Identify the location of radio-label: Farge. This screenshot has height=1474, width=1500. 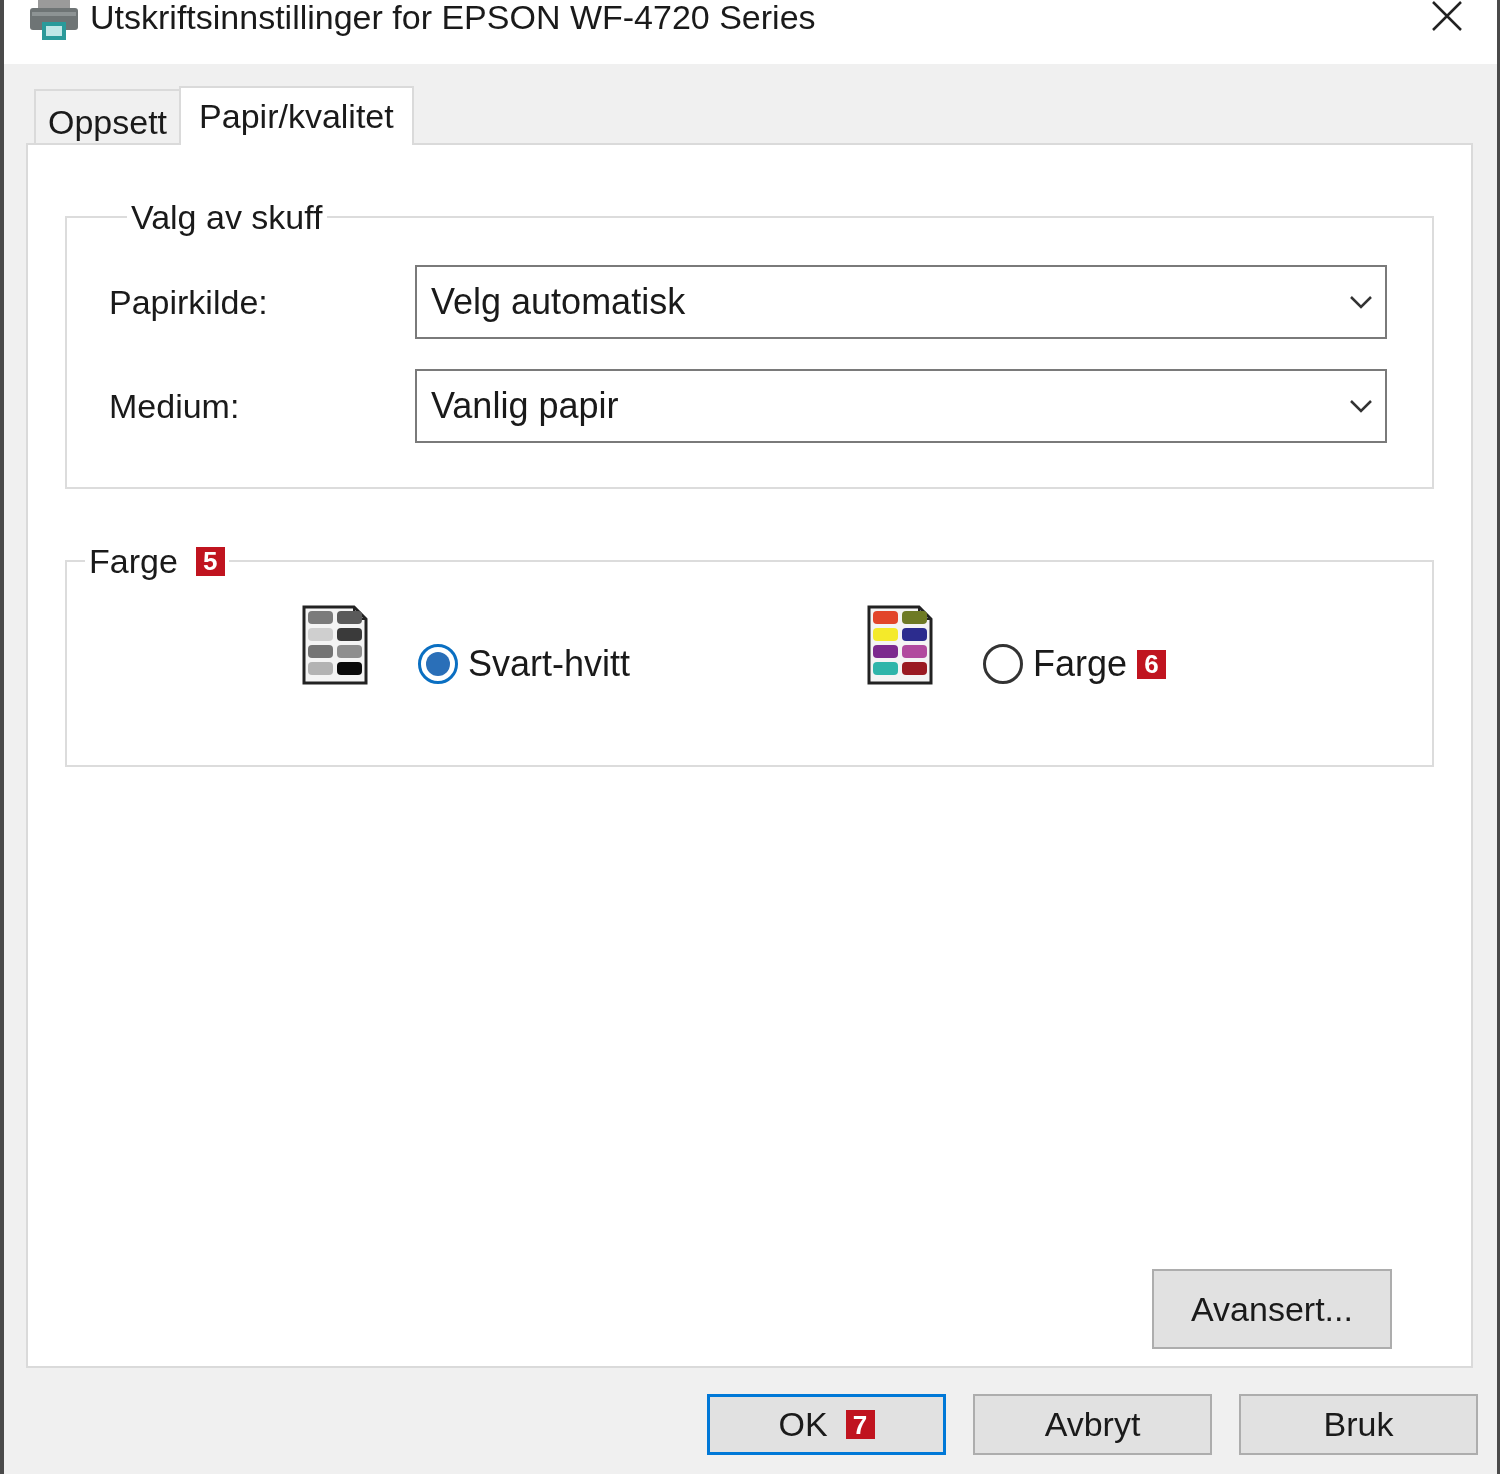
(1080, 664).